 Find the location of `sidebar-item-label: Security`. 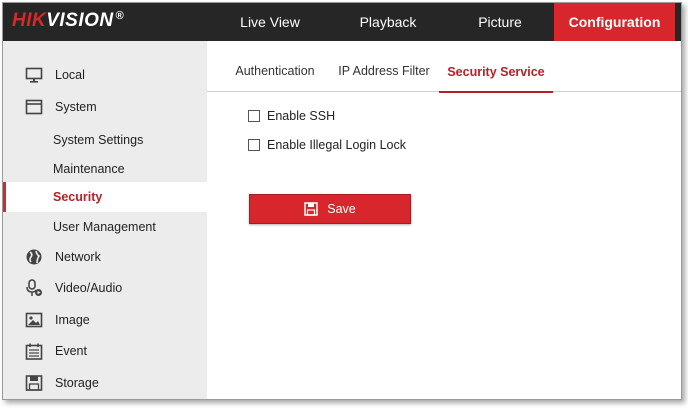

sidebar-item-label: Security is located at coordinates (78, 197).